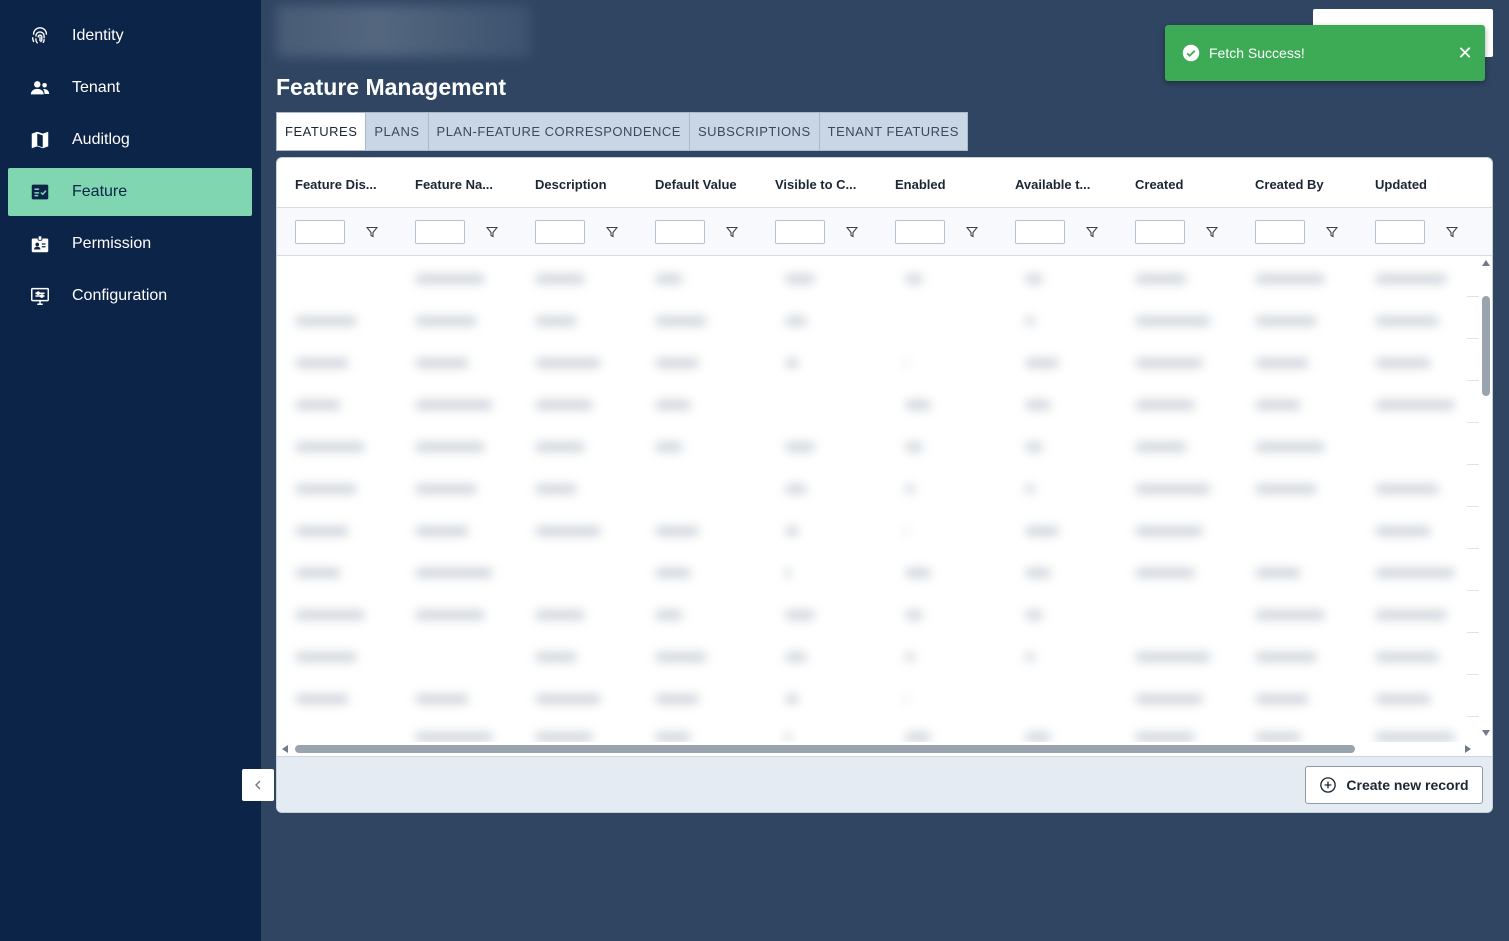 The height and width of the screenshot is (941, 1509). What do you see at coordinates (258, 785) in the screenshot?
I see `collapse-sidebar-button` at bounding box center [258, 785].